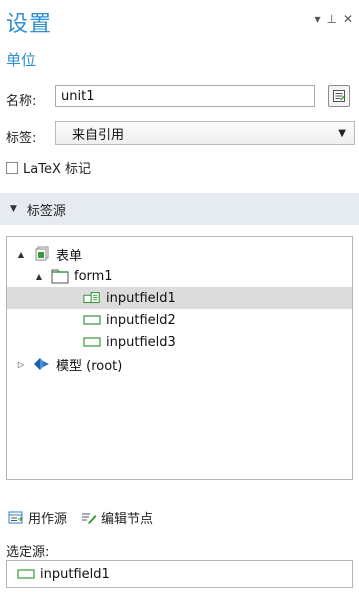 The height and width of the screenshot is (592, 359). I want to click on tree-item: ▷ 模型 (root), so click(179, 364).